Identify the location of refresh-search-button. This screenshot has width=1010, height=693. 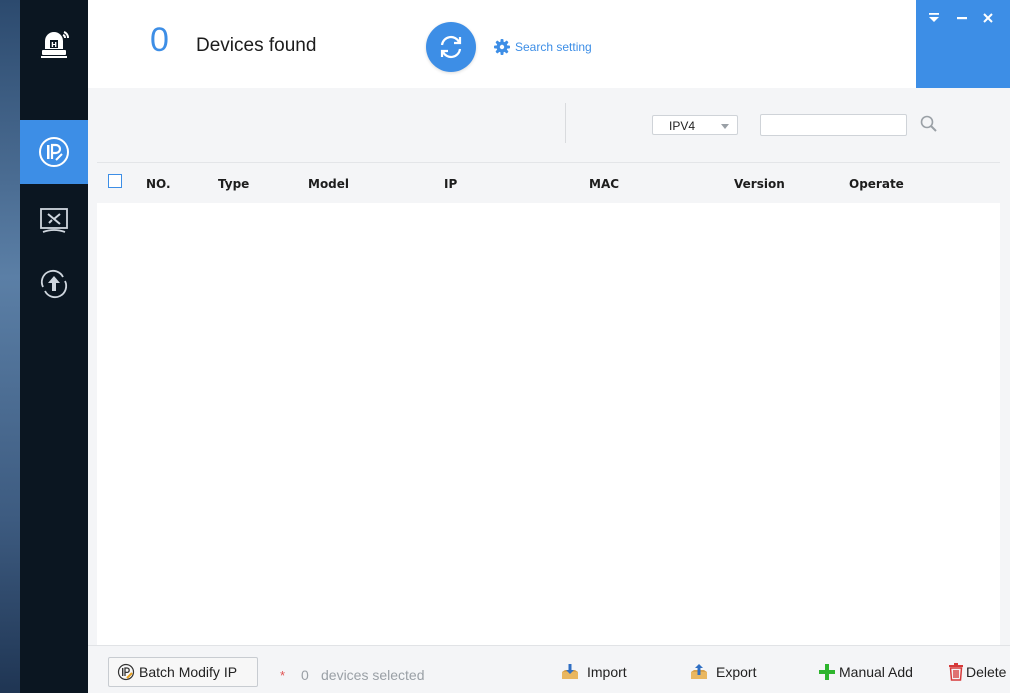
(451, 47).